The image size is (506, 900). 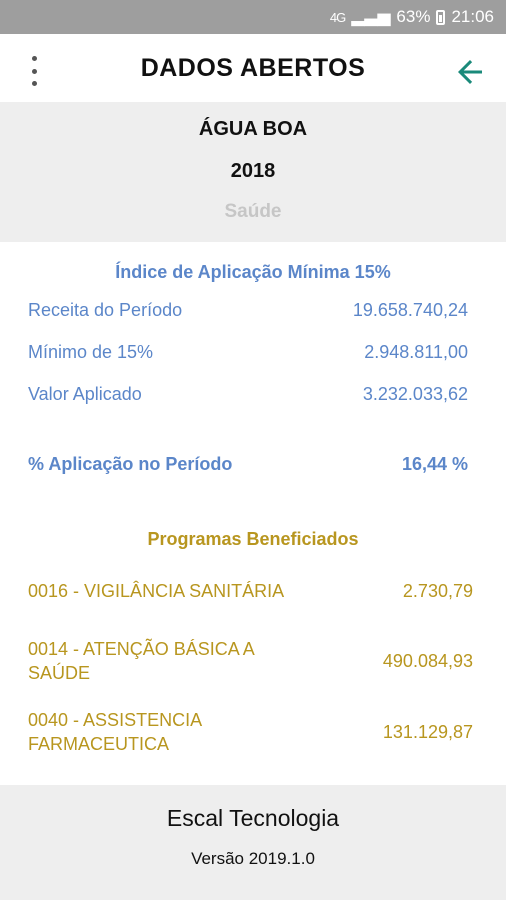 What do you see at coordinates (248, 352) in the screenshot?
I see `minimo-row: Mínimo de 15% 2.948.811,00` at bounding box center [248, 352].